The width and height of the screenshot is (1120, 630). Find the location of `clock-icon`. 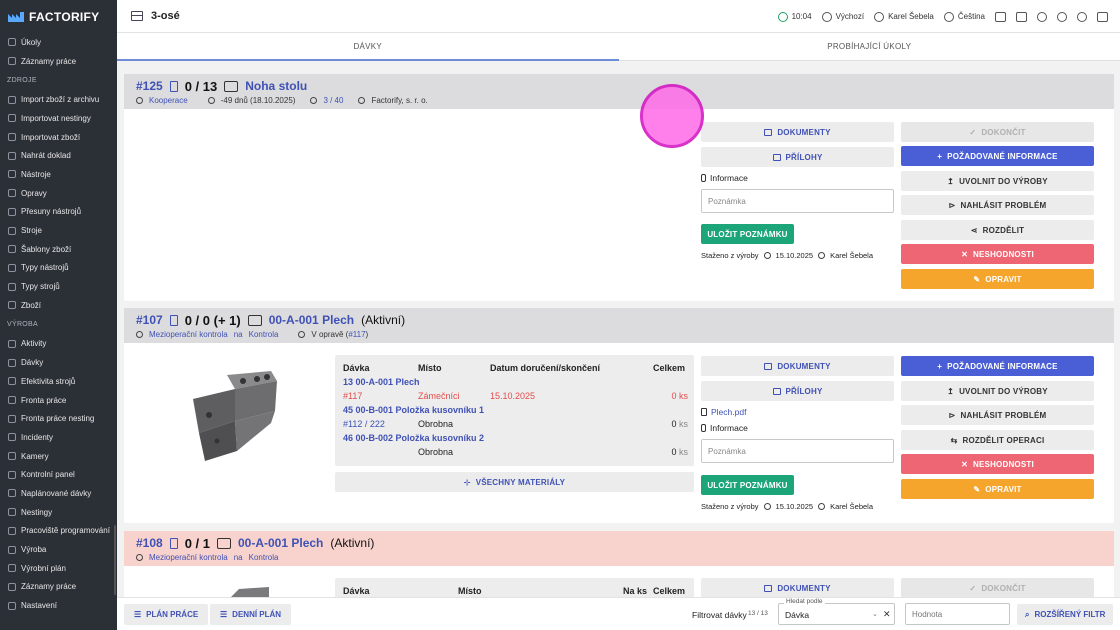

clock-icon is located at coordinates (211, 100).